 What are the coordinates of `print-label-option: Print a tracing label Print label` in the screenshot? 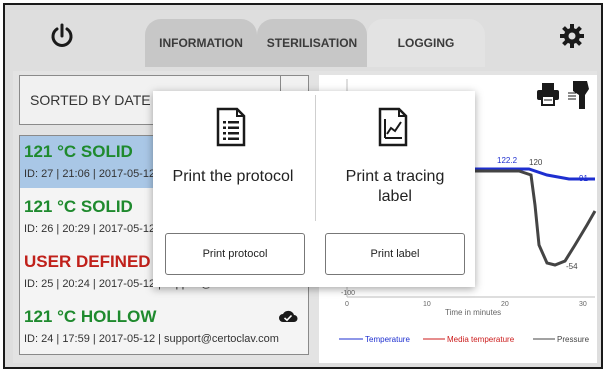 It's located at (395, 189).